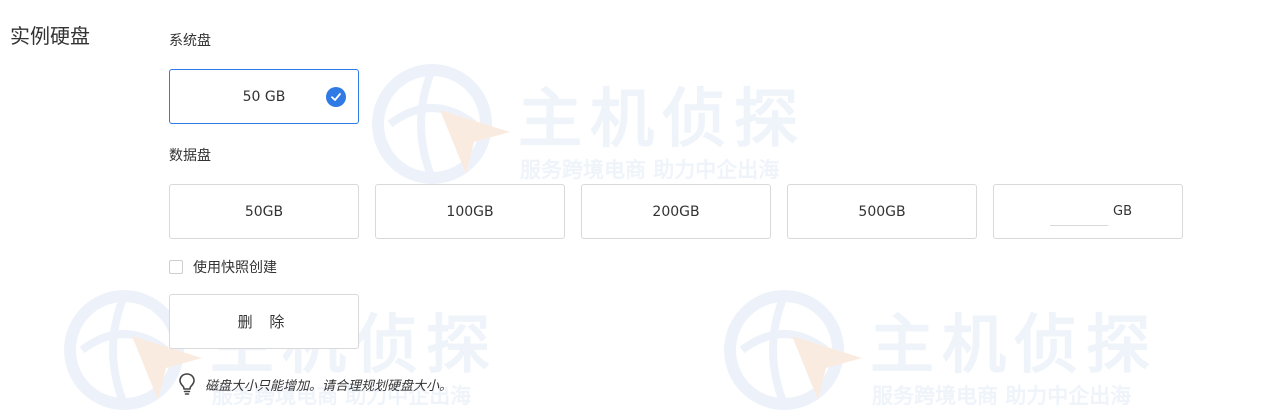 The height and width of the screenshot is (420, 1279). I want to click on data-disk-option-label: 100GB, so click(470, 211).